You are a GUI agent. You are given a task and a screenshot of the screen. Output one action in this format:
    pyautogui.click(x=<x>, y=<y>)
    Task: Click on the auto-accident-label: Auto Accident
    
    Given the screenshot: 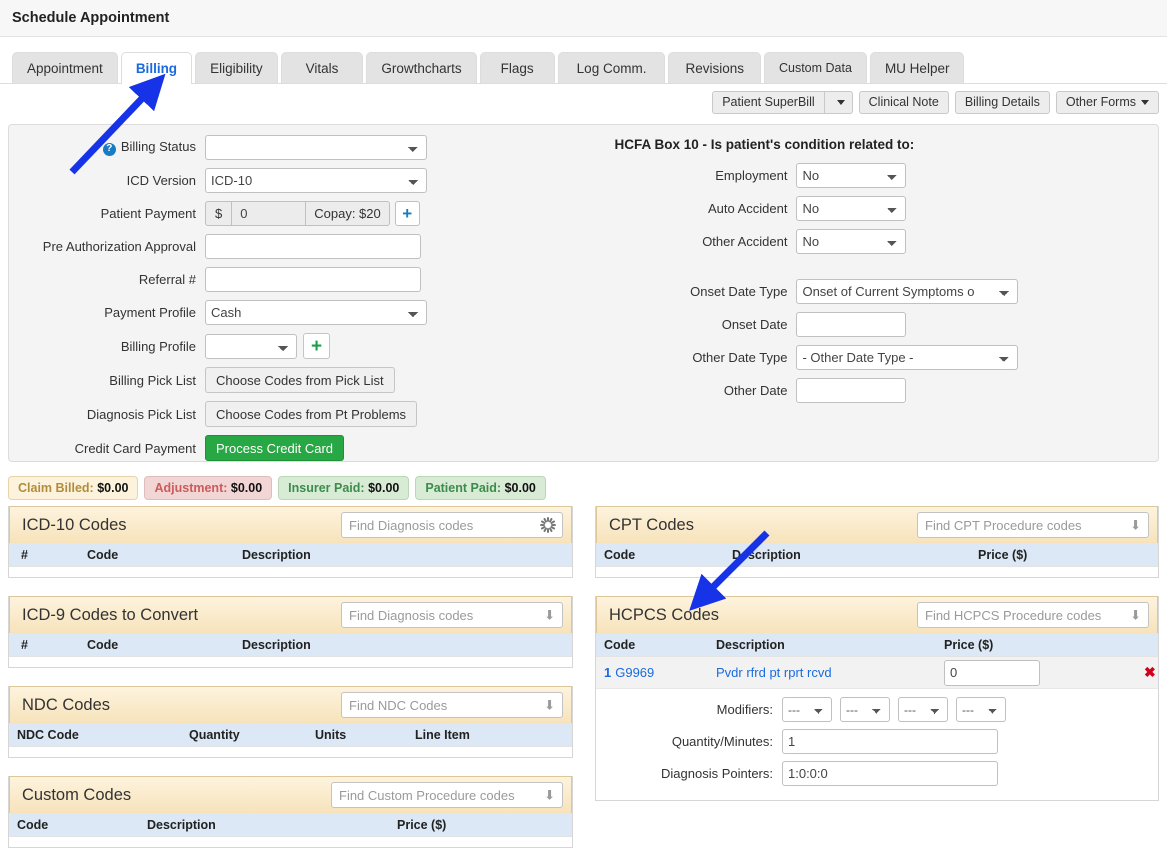 What is the action you would take?
    pyautogui.click(x=747, y=208)
    